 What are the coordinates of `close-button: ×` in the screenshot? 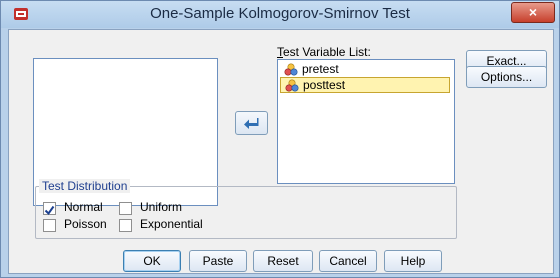 It's located at (533, 12).